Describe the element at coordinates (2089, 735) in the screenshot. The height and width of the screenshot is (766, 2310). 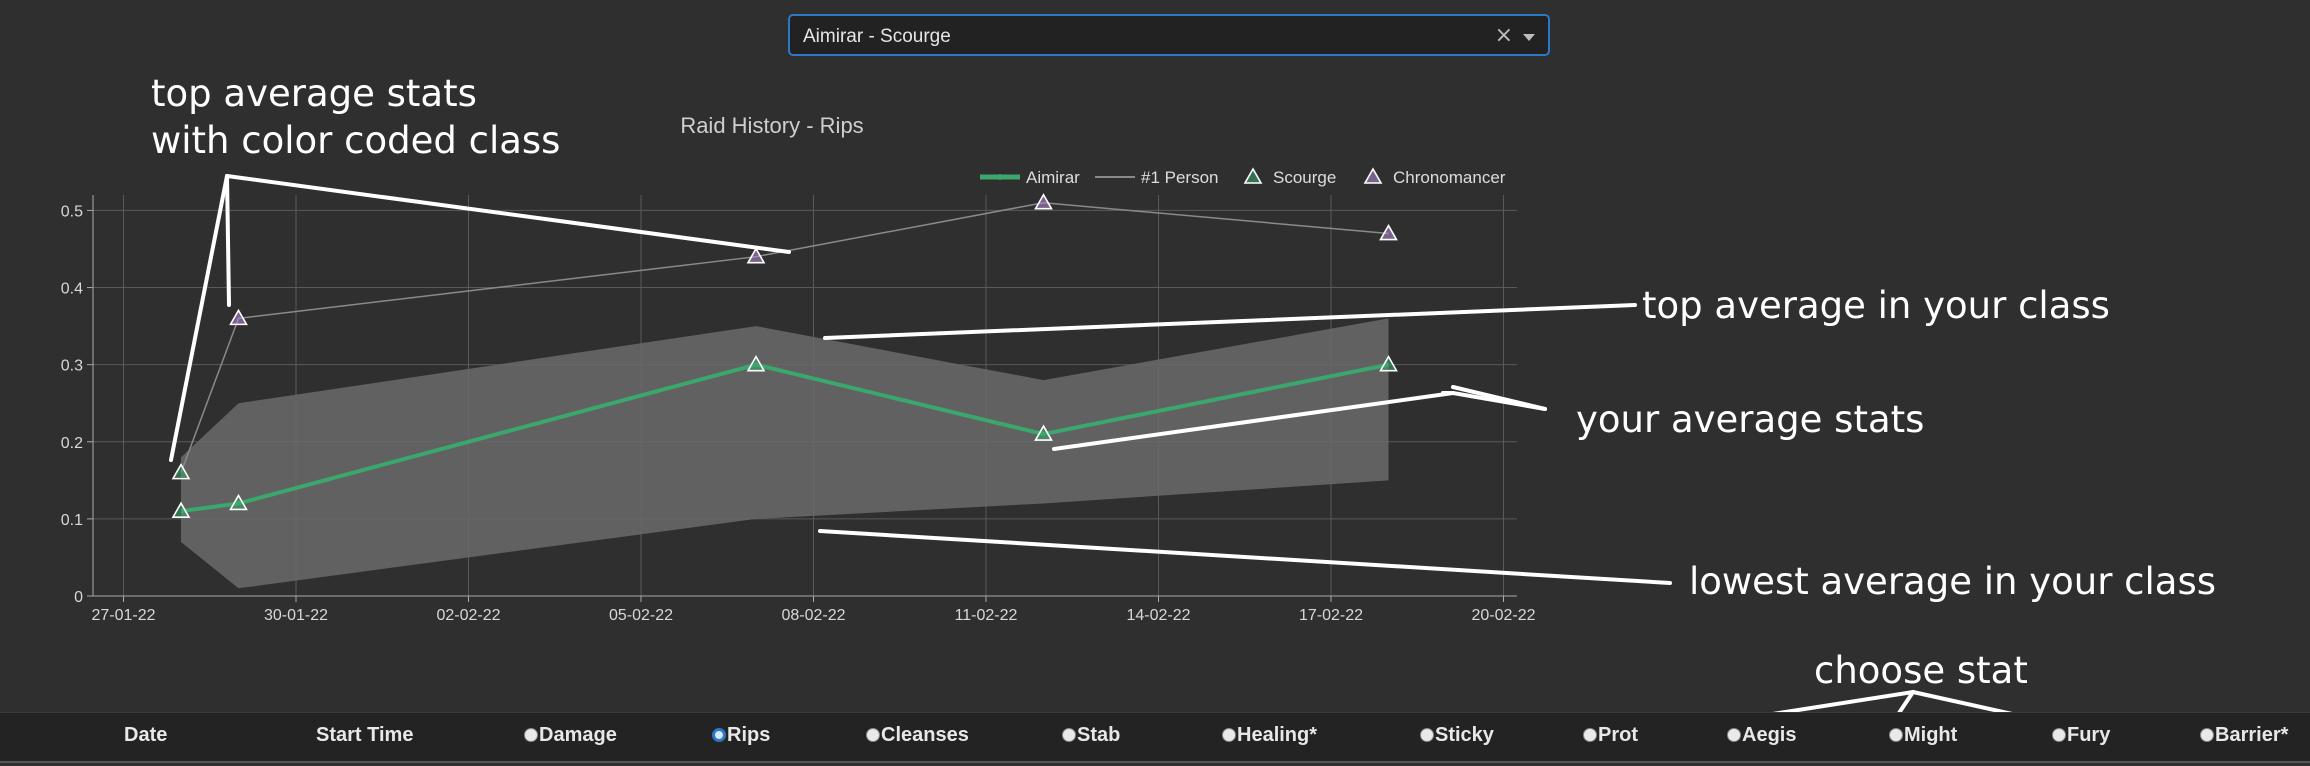
I see `column-label: Fury` at that location.